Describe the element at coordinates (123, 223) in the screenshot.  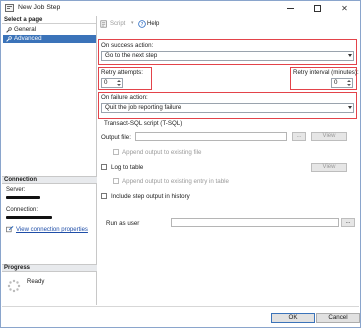
I see `run-as-user-label: Run as user` at that location.